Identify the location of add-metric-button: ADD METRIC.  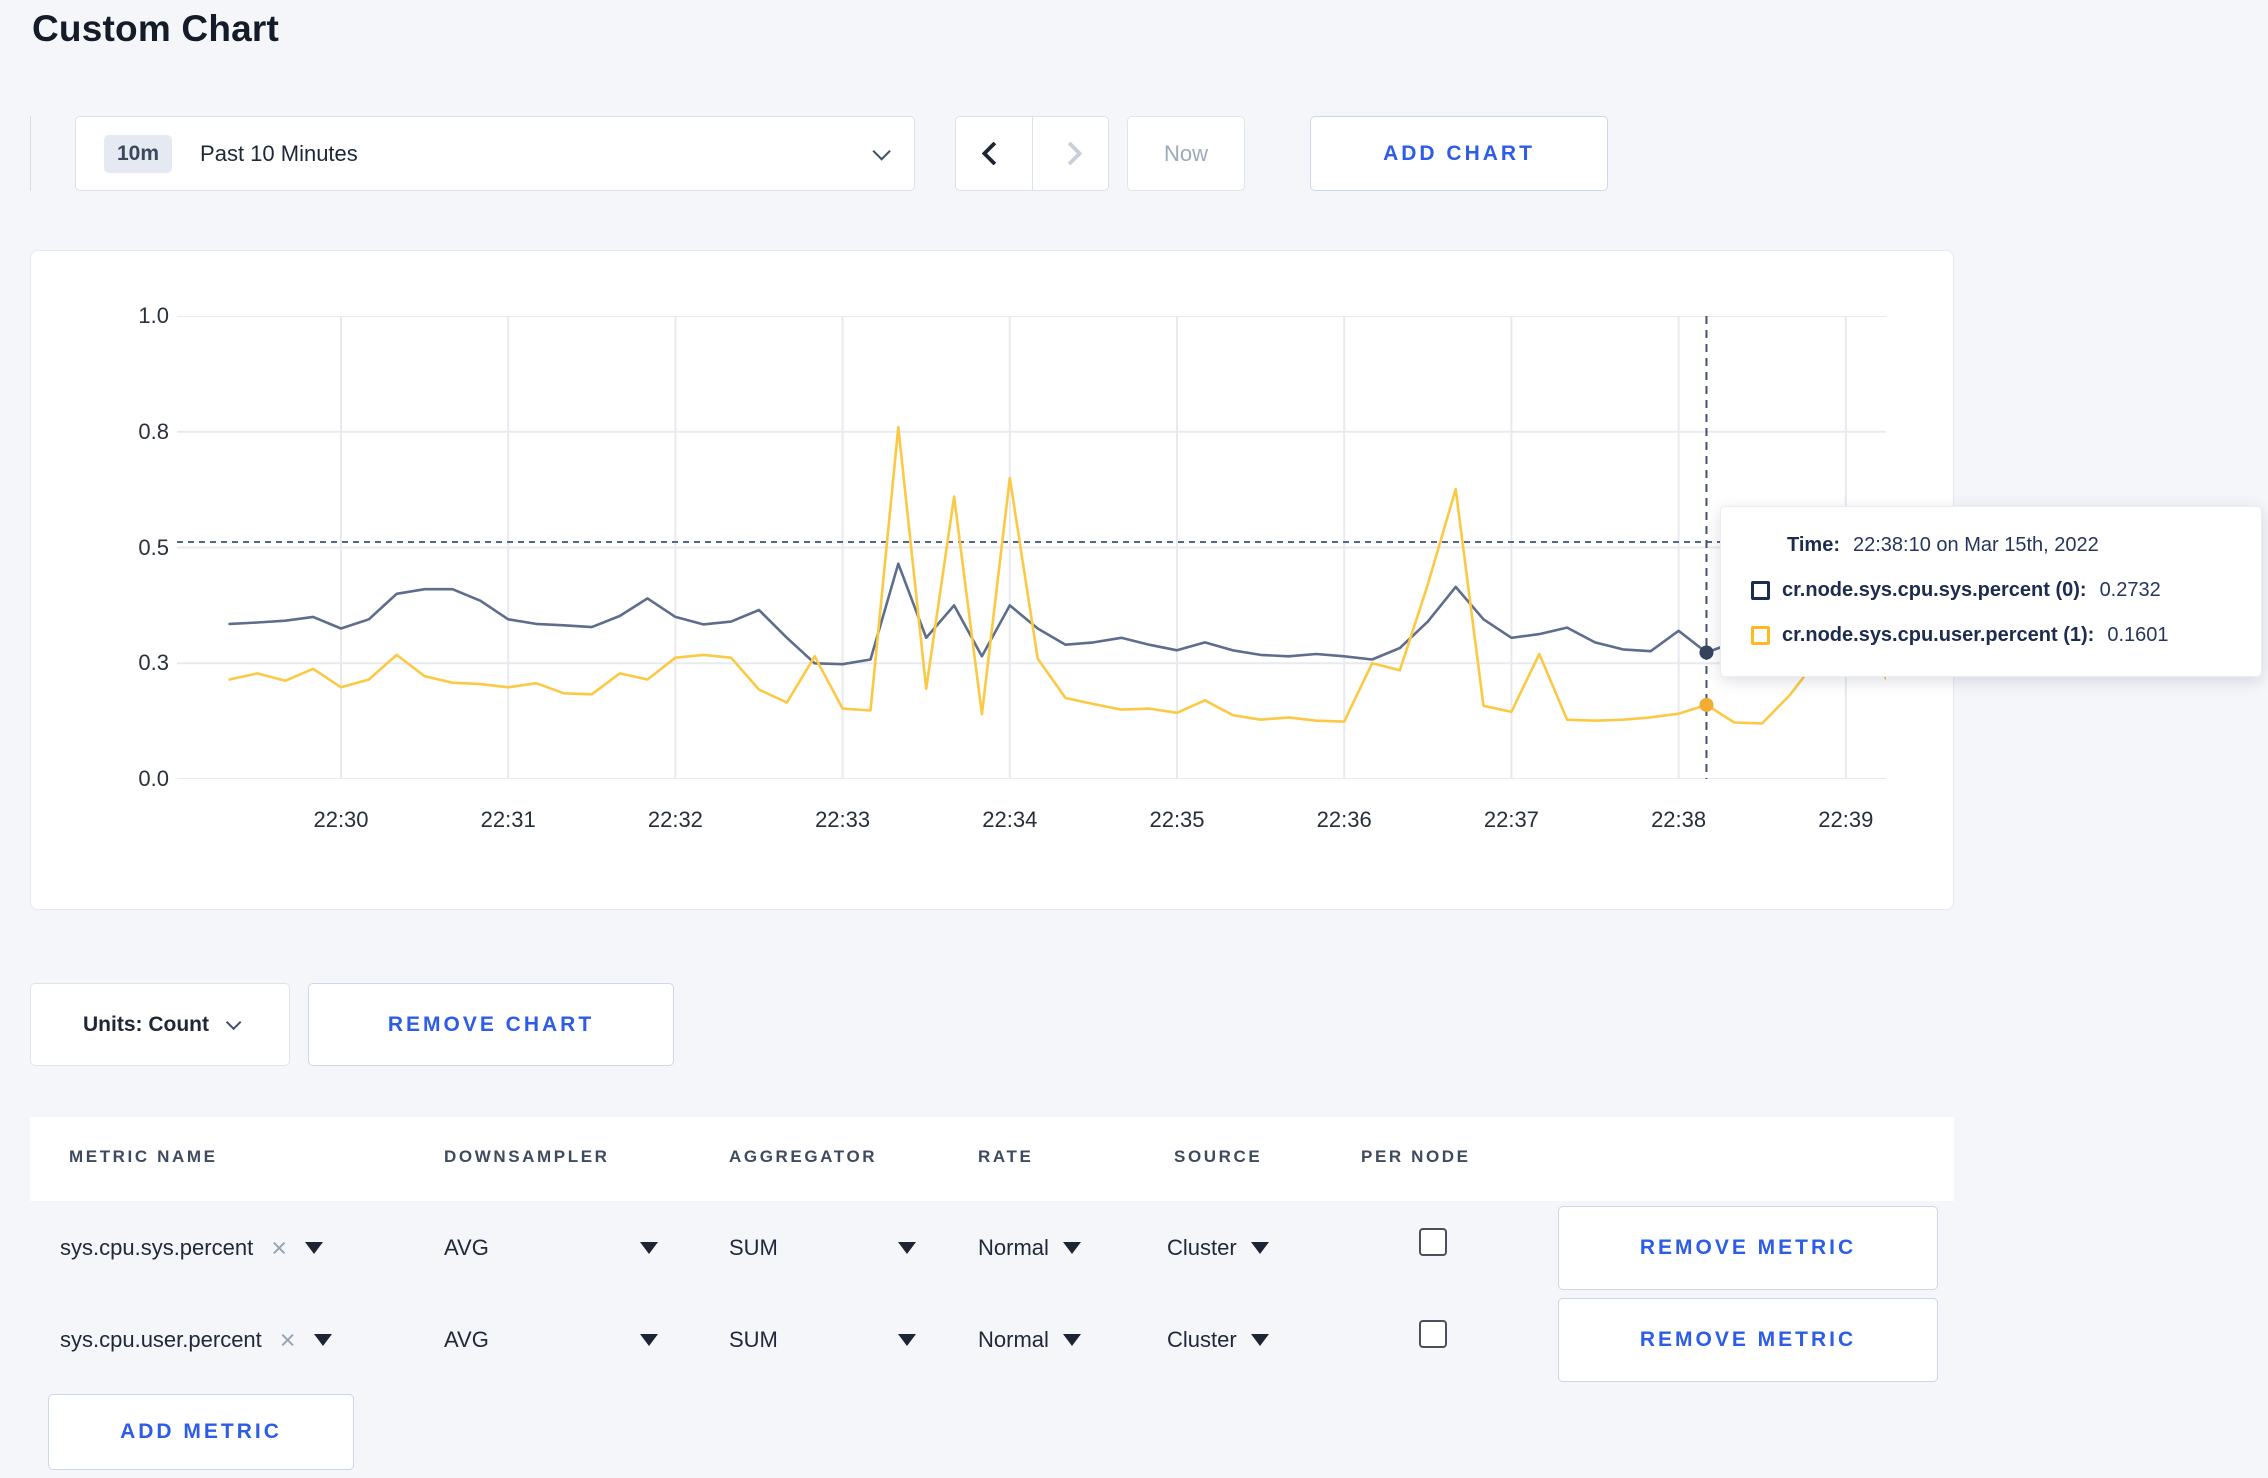
(201, 1432).